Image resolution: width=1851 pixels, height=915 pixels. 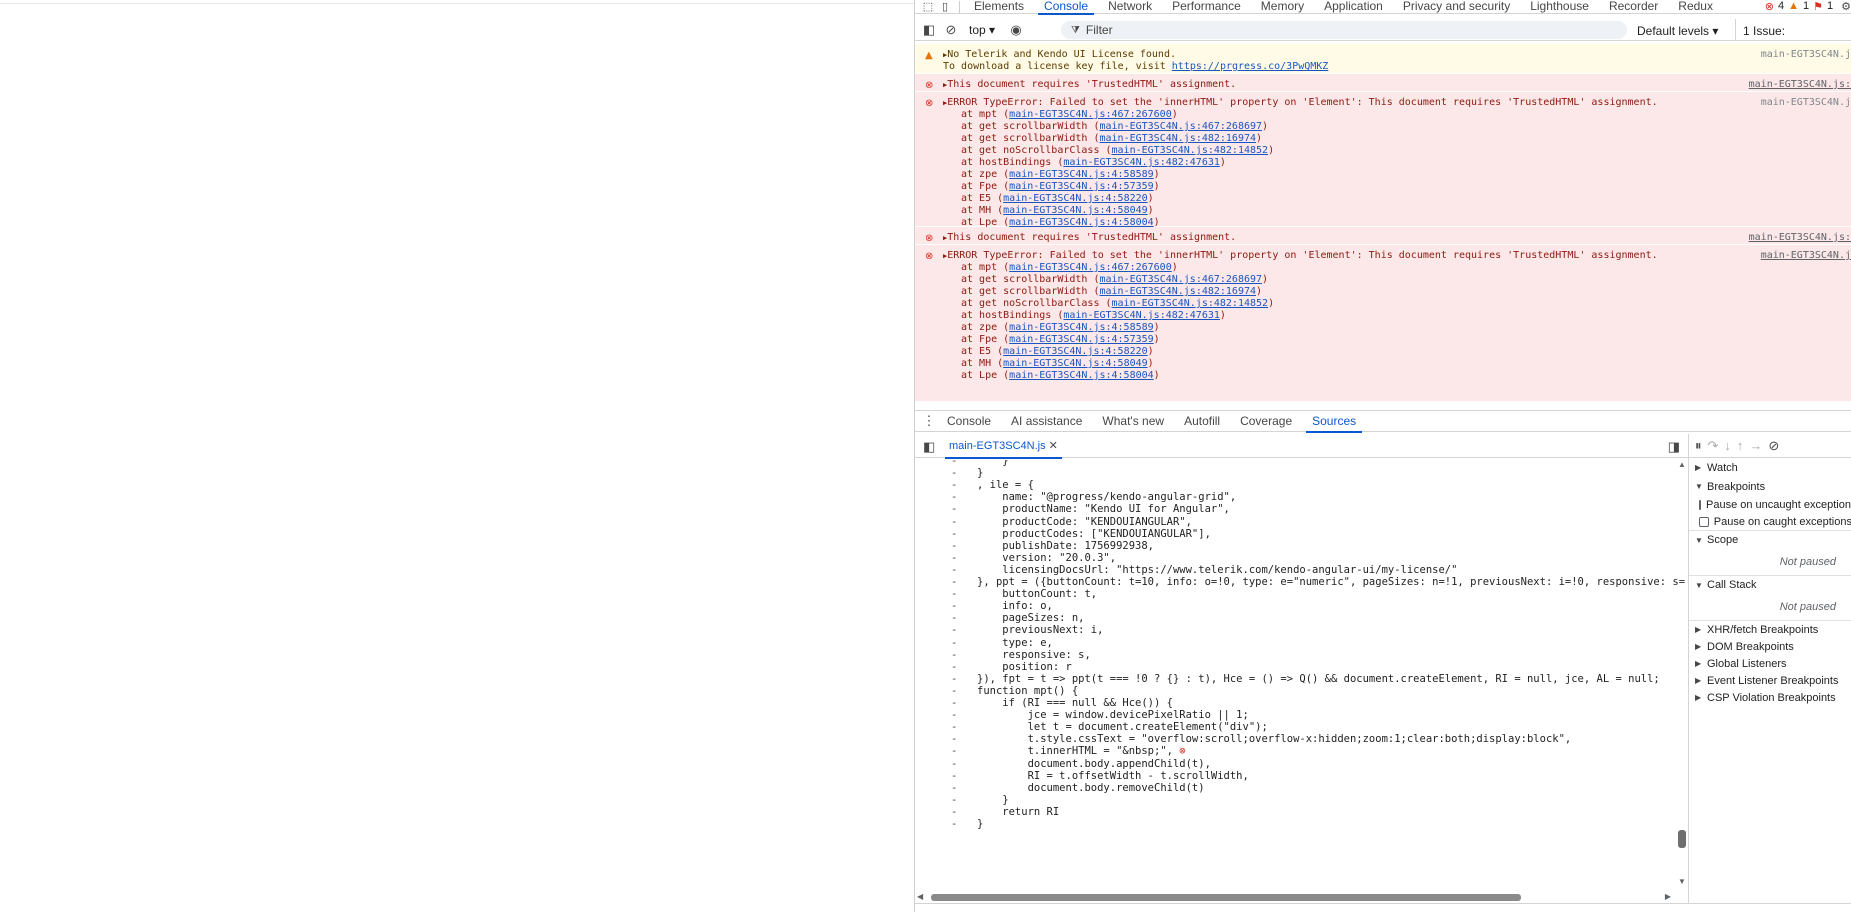 What do you see at coordinates (1770, 504) in the screenshot?
I see `pause-uncaught-checkbox: Pause on uncaught exceptions` at bounding box center [1770, 504].